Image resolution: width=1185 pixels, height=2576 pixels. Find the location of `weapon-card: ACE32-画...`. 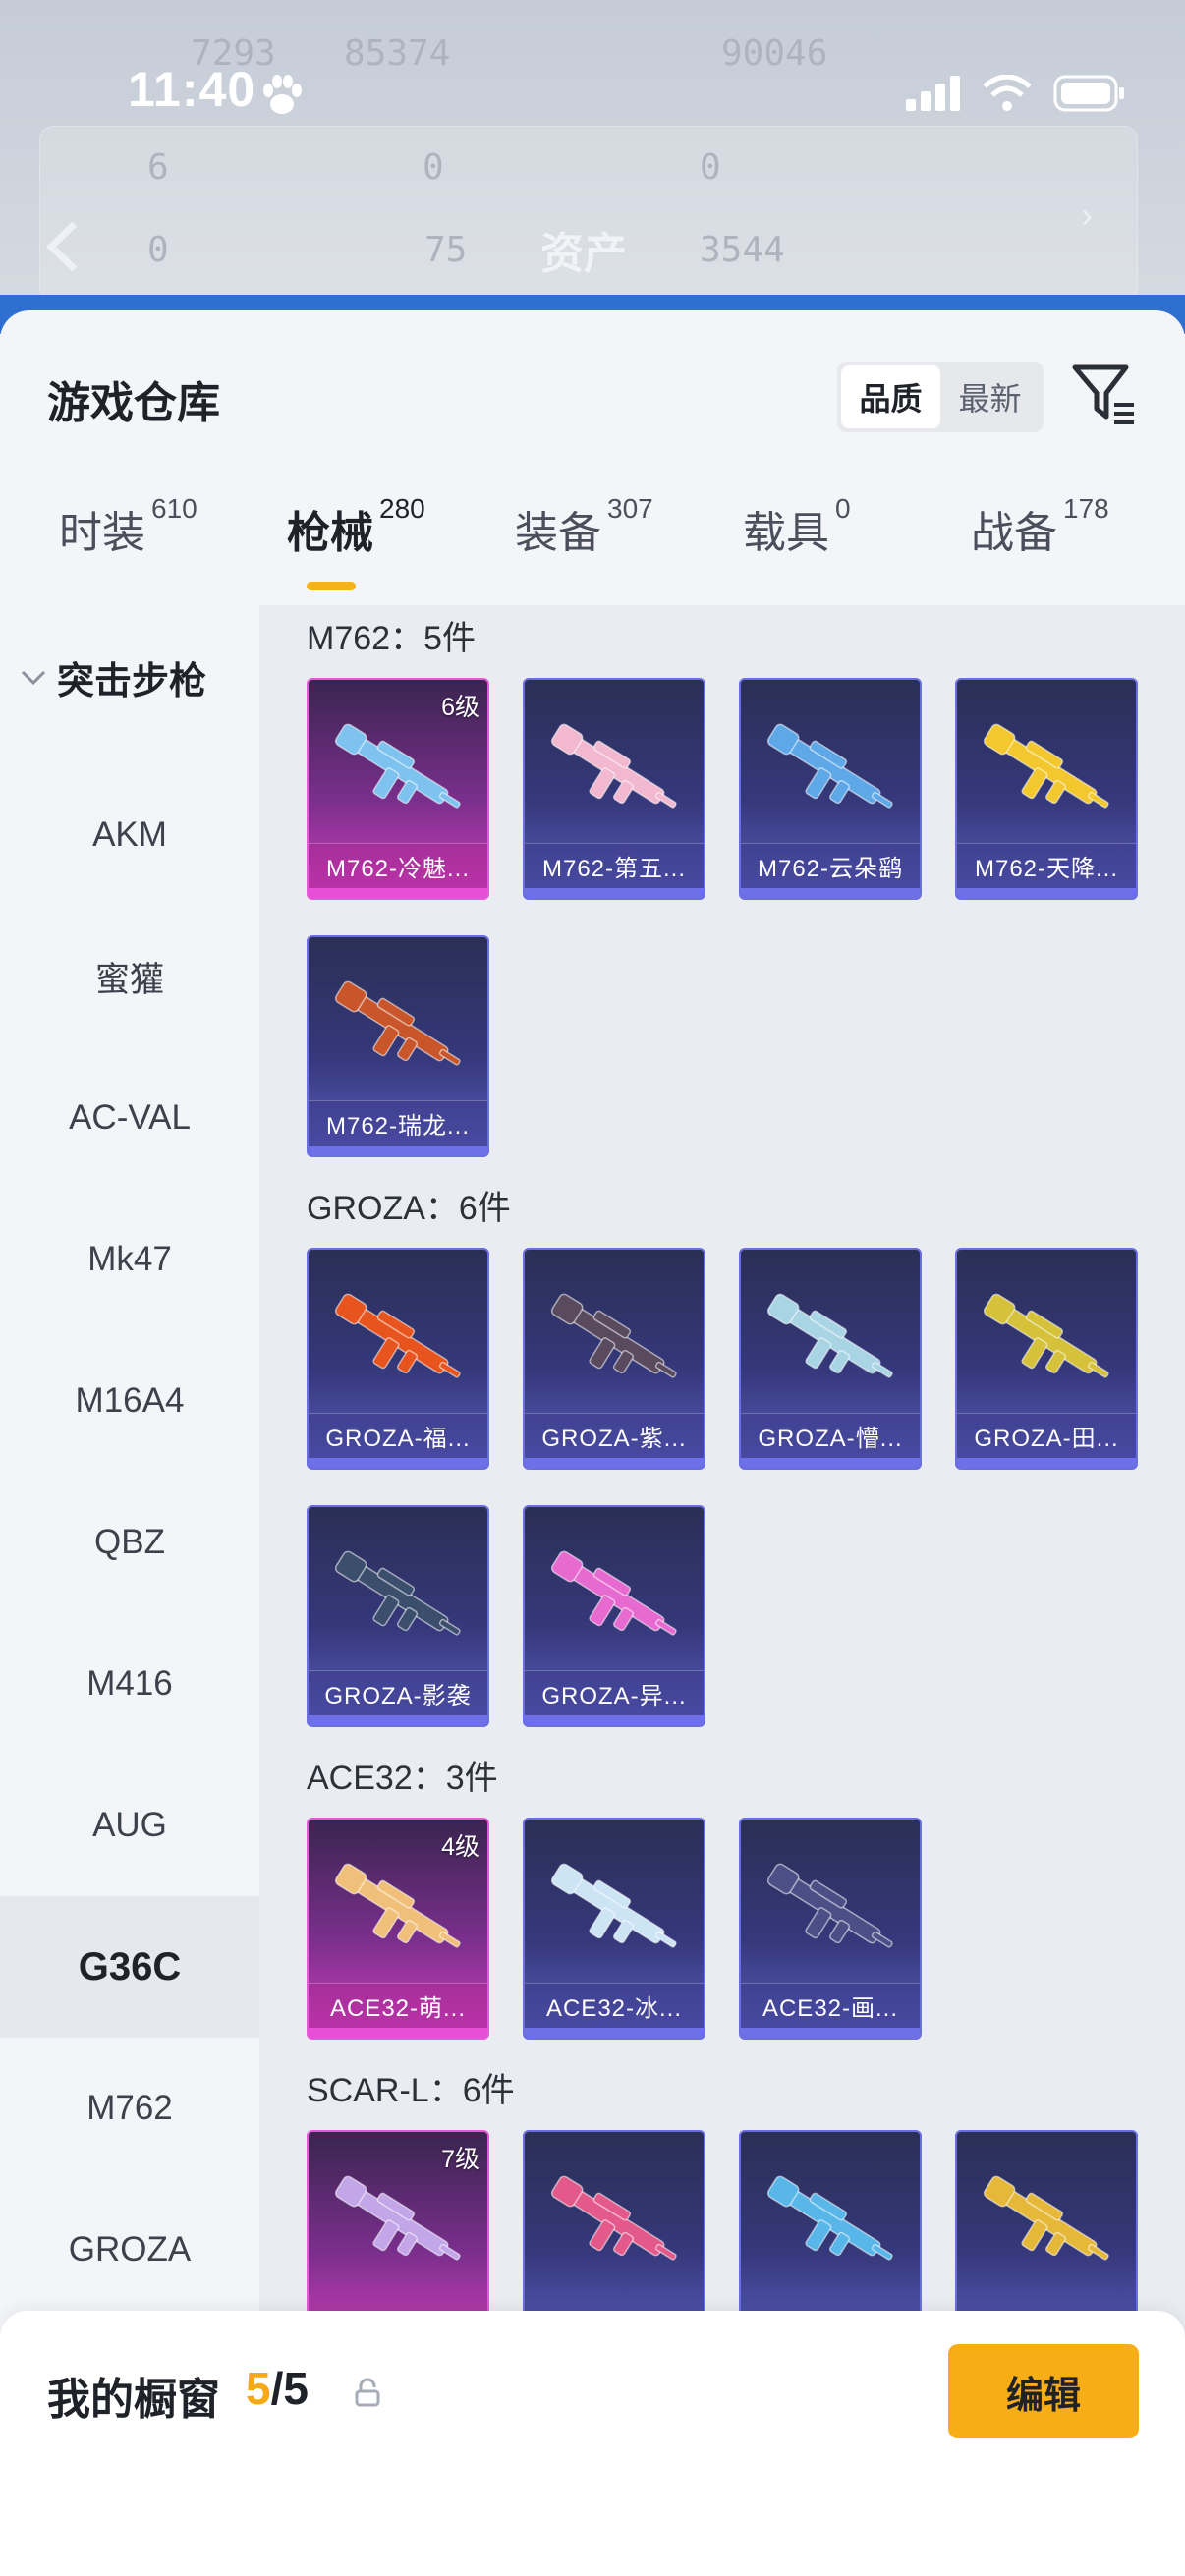

weapon-card: ACE32-画... is located at coordinates (831, 1929).